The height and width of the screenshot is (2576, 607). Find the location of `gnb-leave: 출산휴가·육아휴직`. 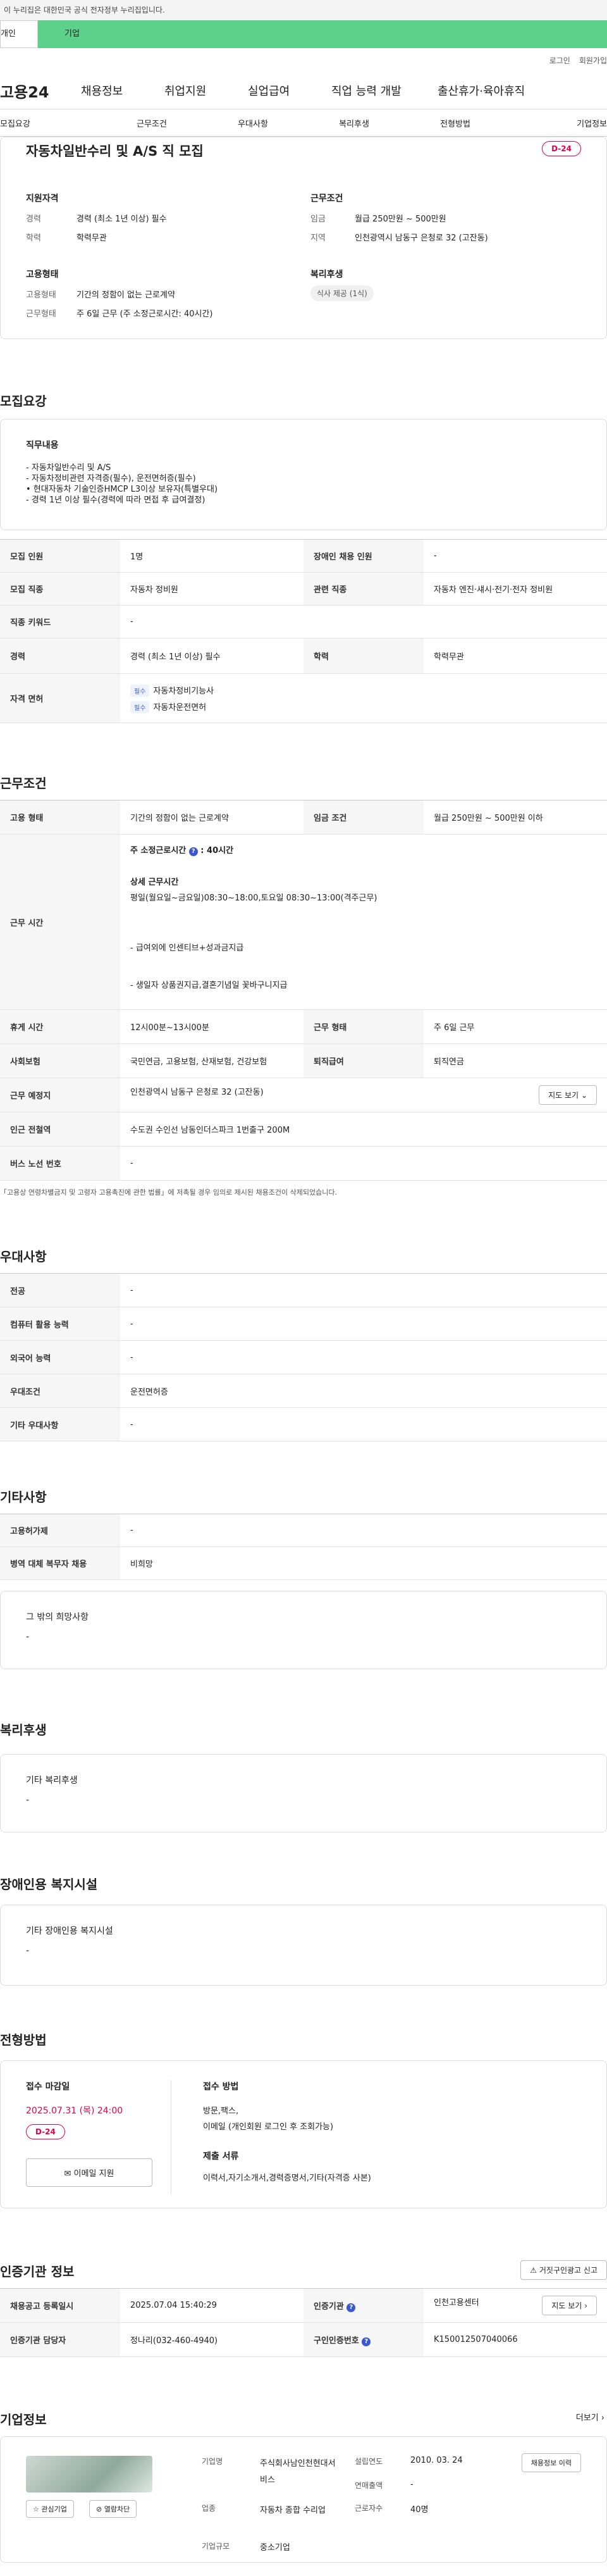

gnb-leave: 출산휴가·육아휴직 is located at coordinates (501, 90).